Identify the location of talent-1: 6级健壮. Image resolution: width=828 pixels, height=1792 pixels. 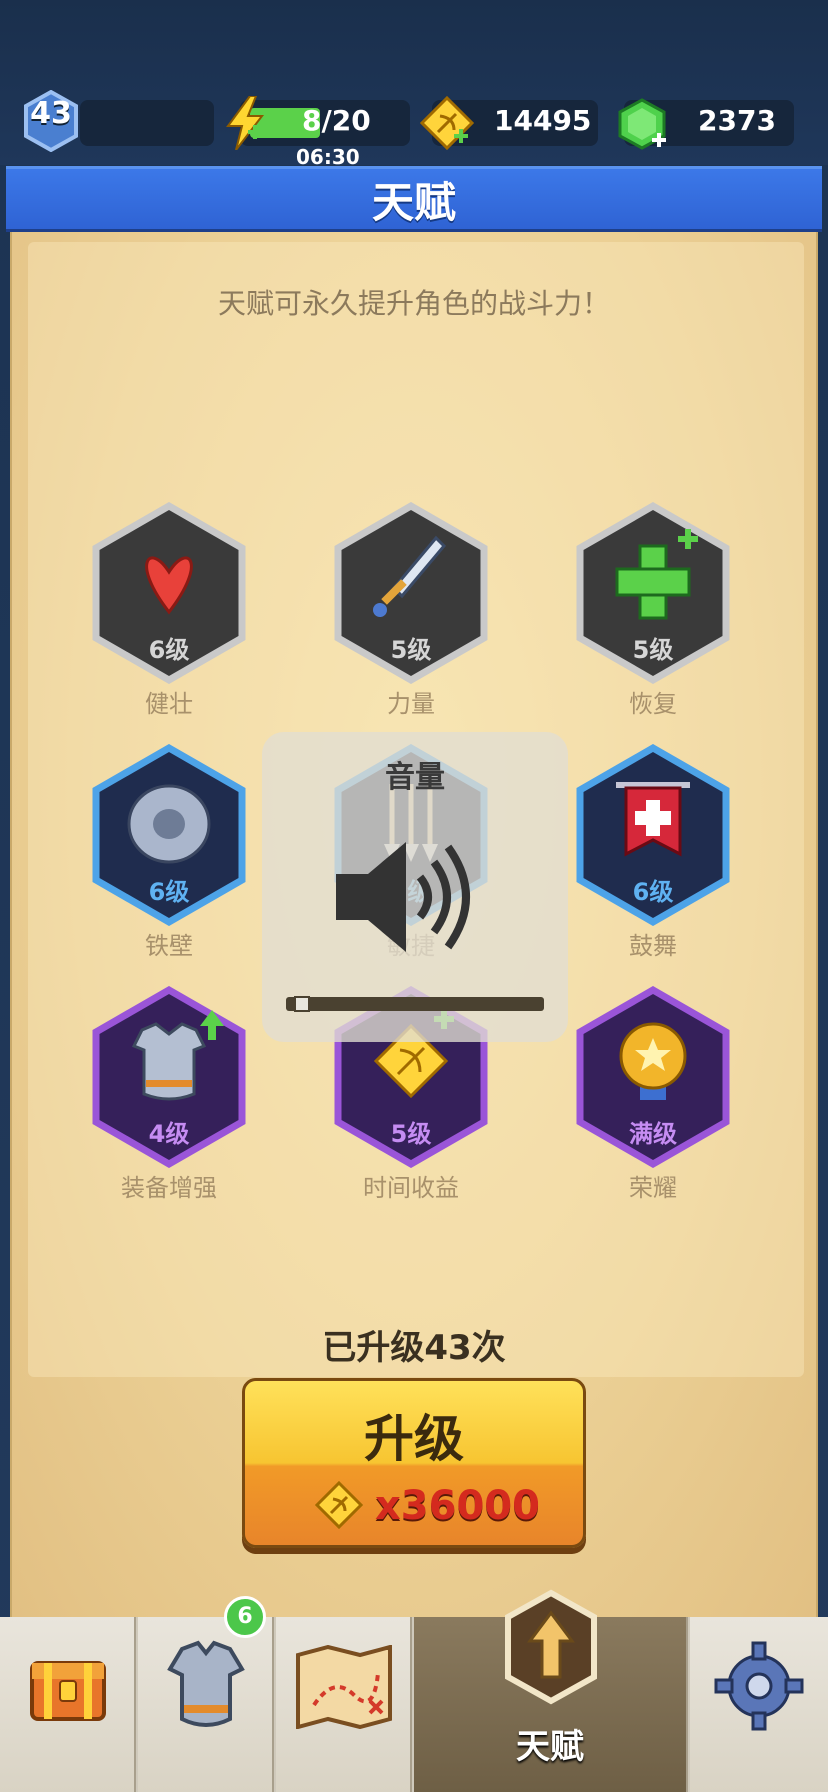
(169, 617).